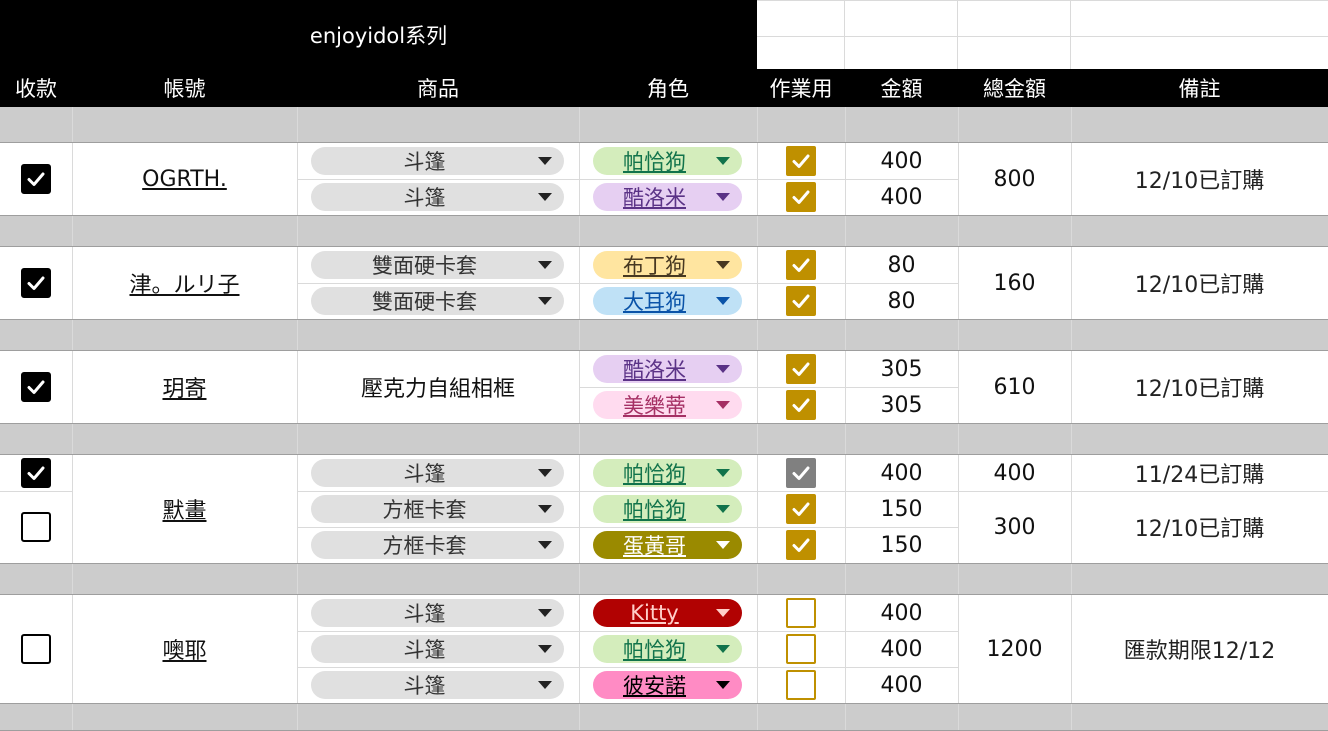  I want to click on total-amount: 800, so click(1014, 179).